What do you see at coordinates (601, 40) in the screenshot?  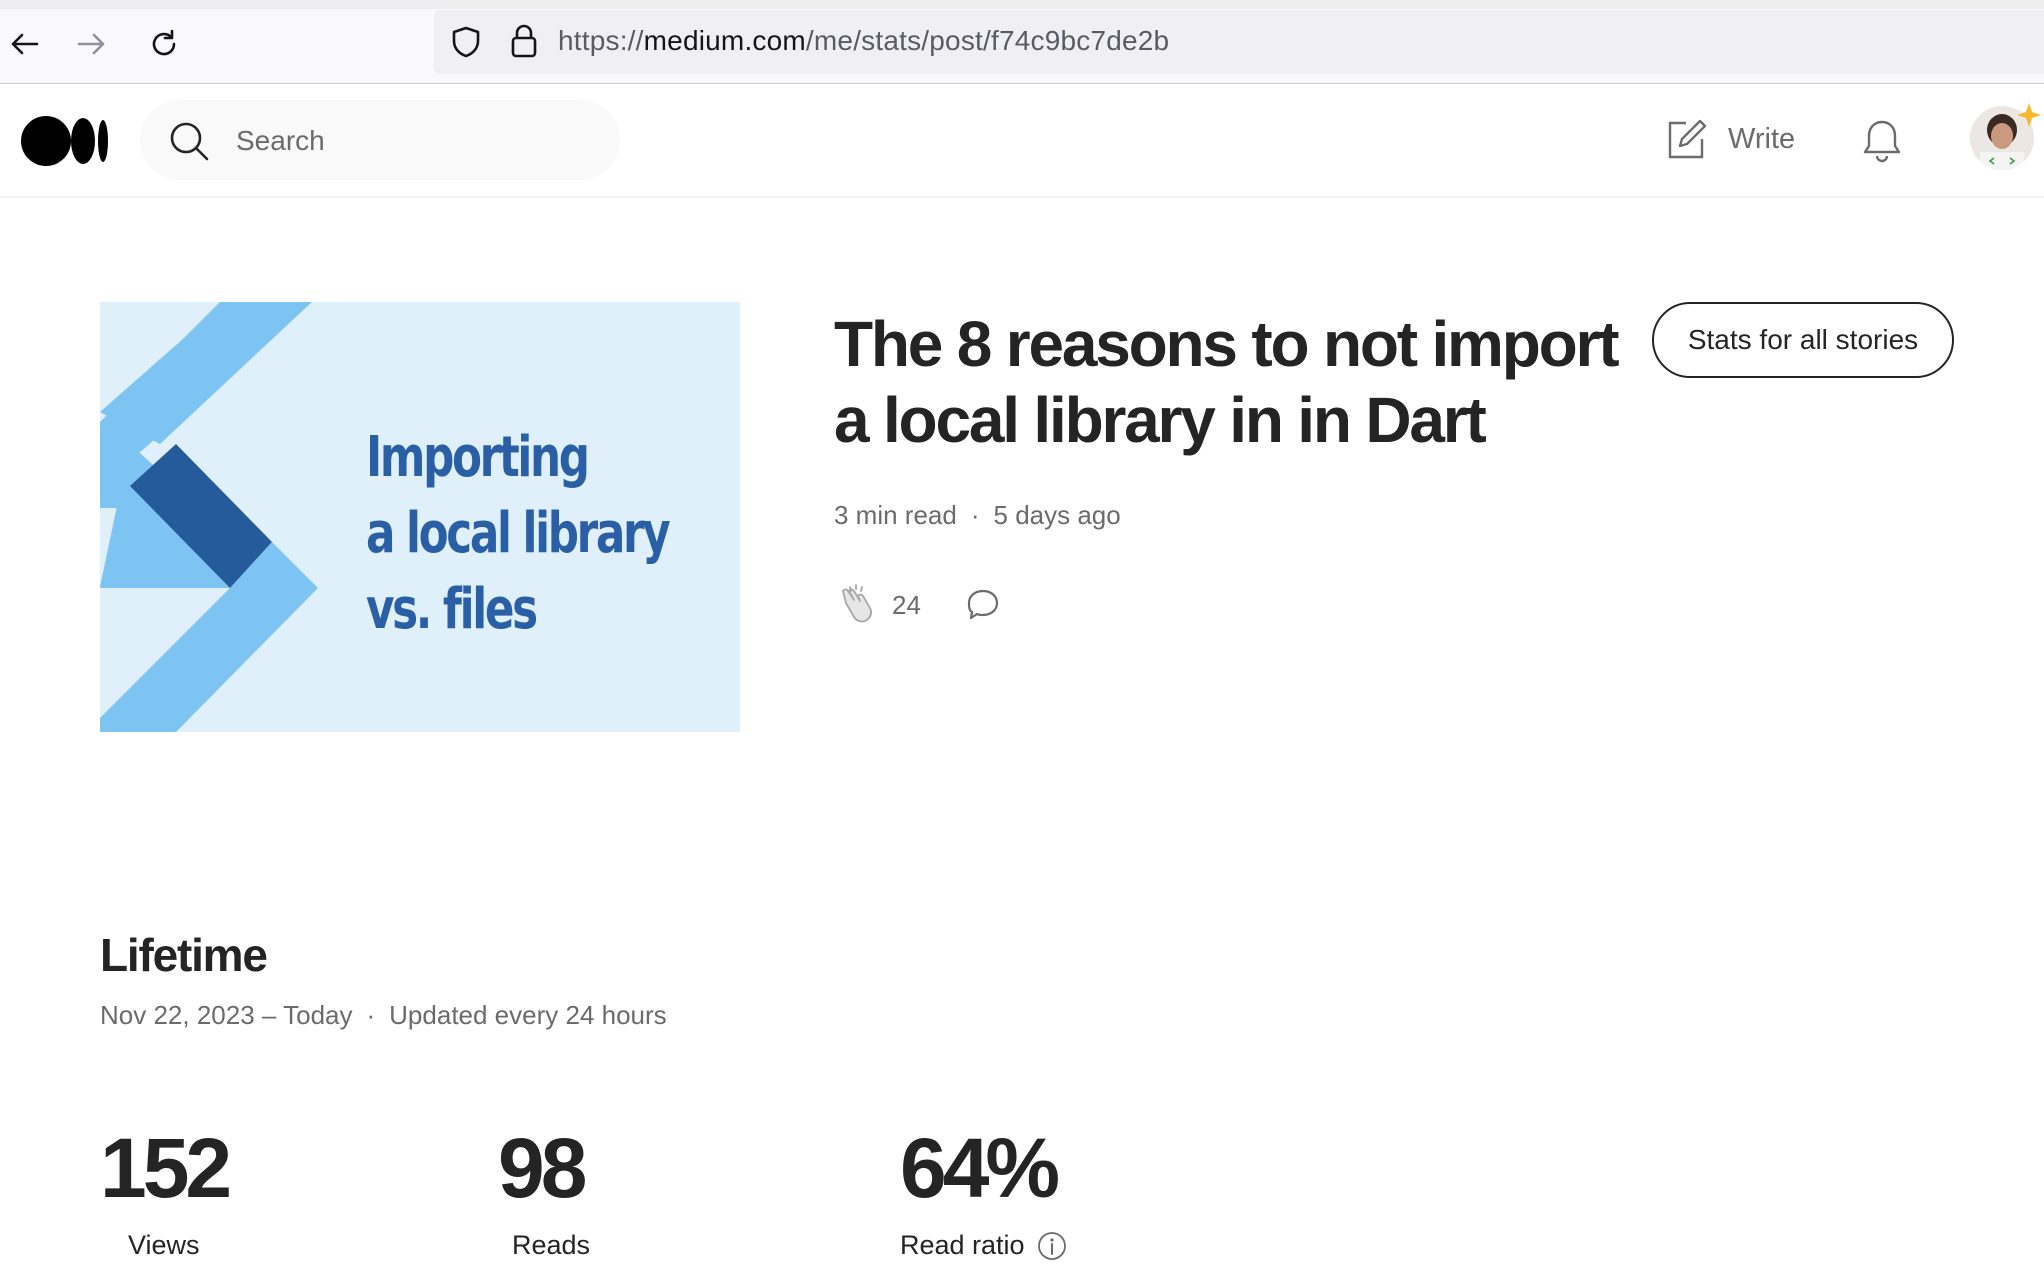 I see `url-scheme: https://` at bounding box center [601, 40].